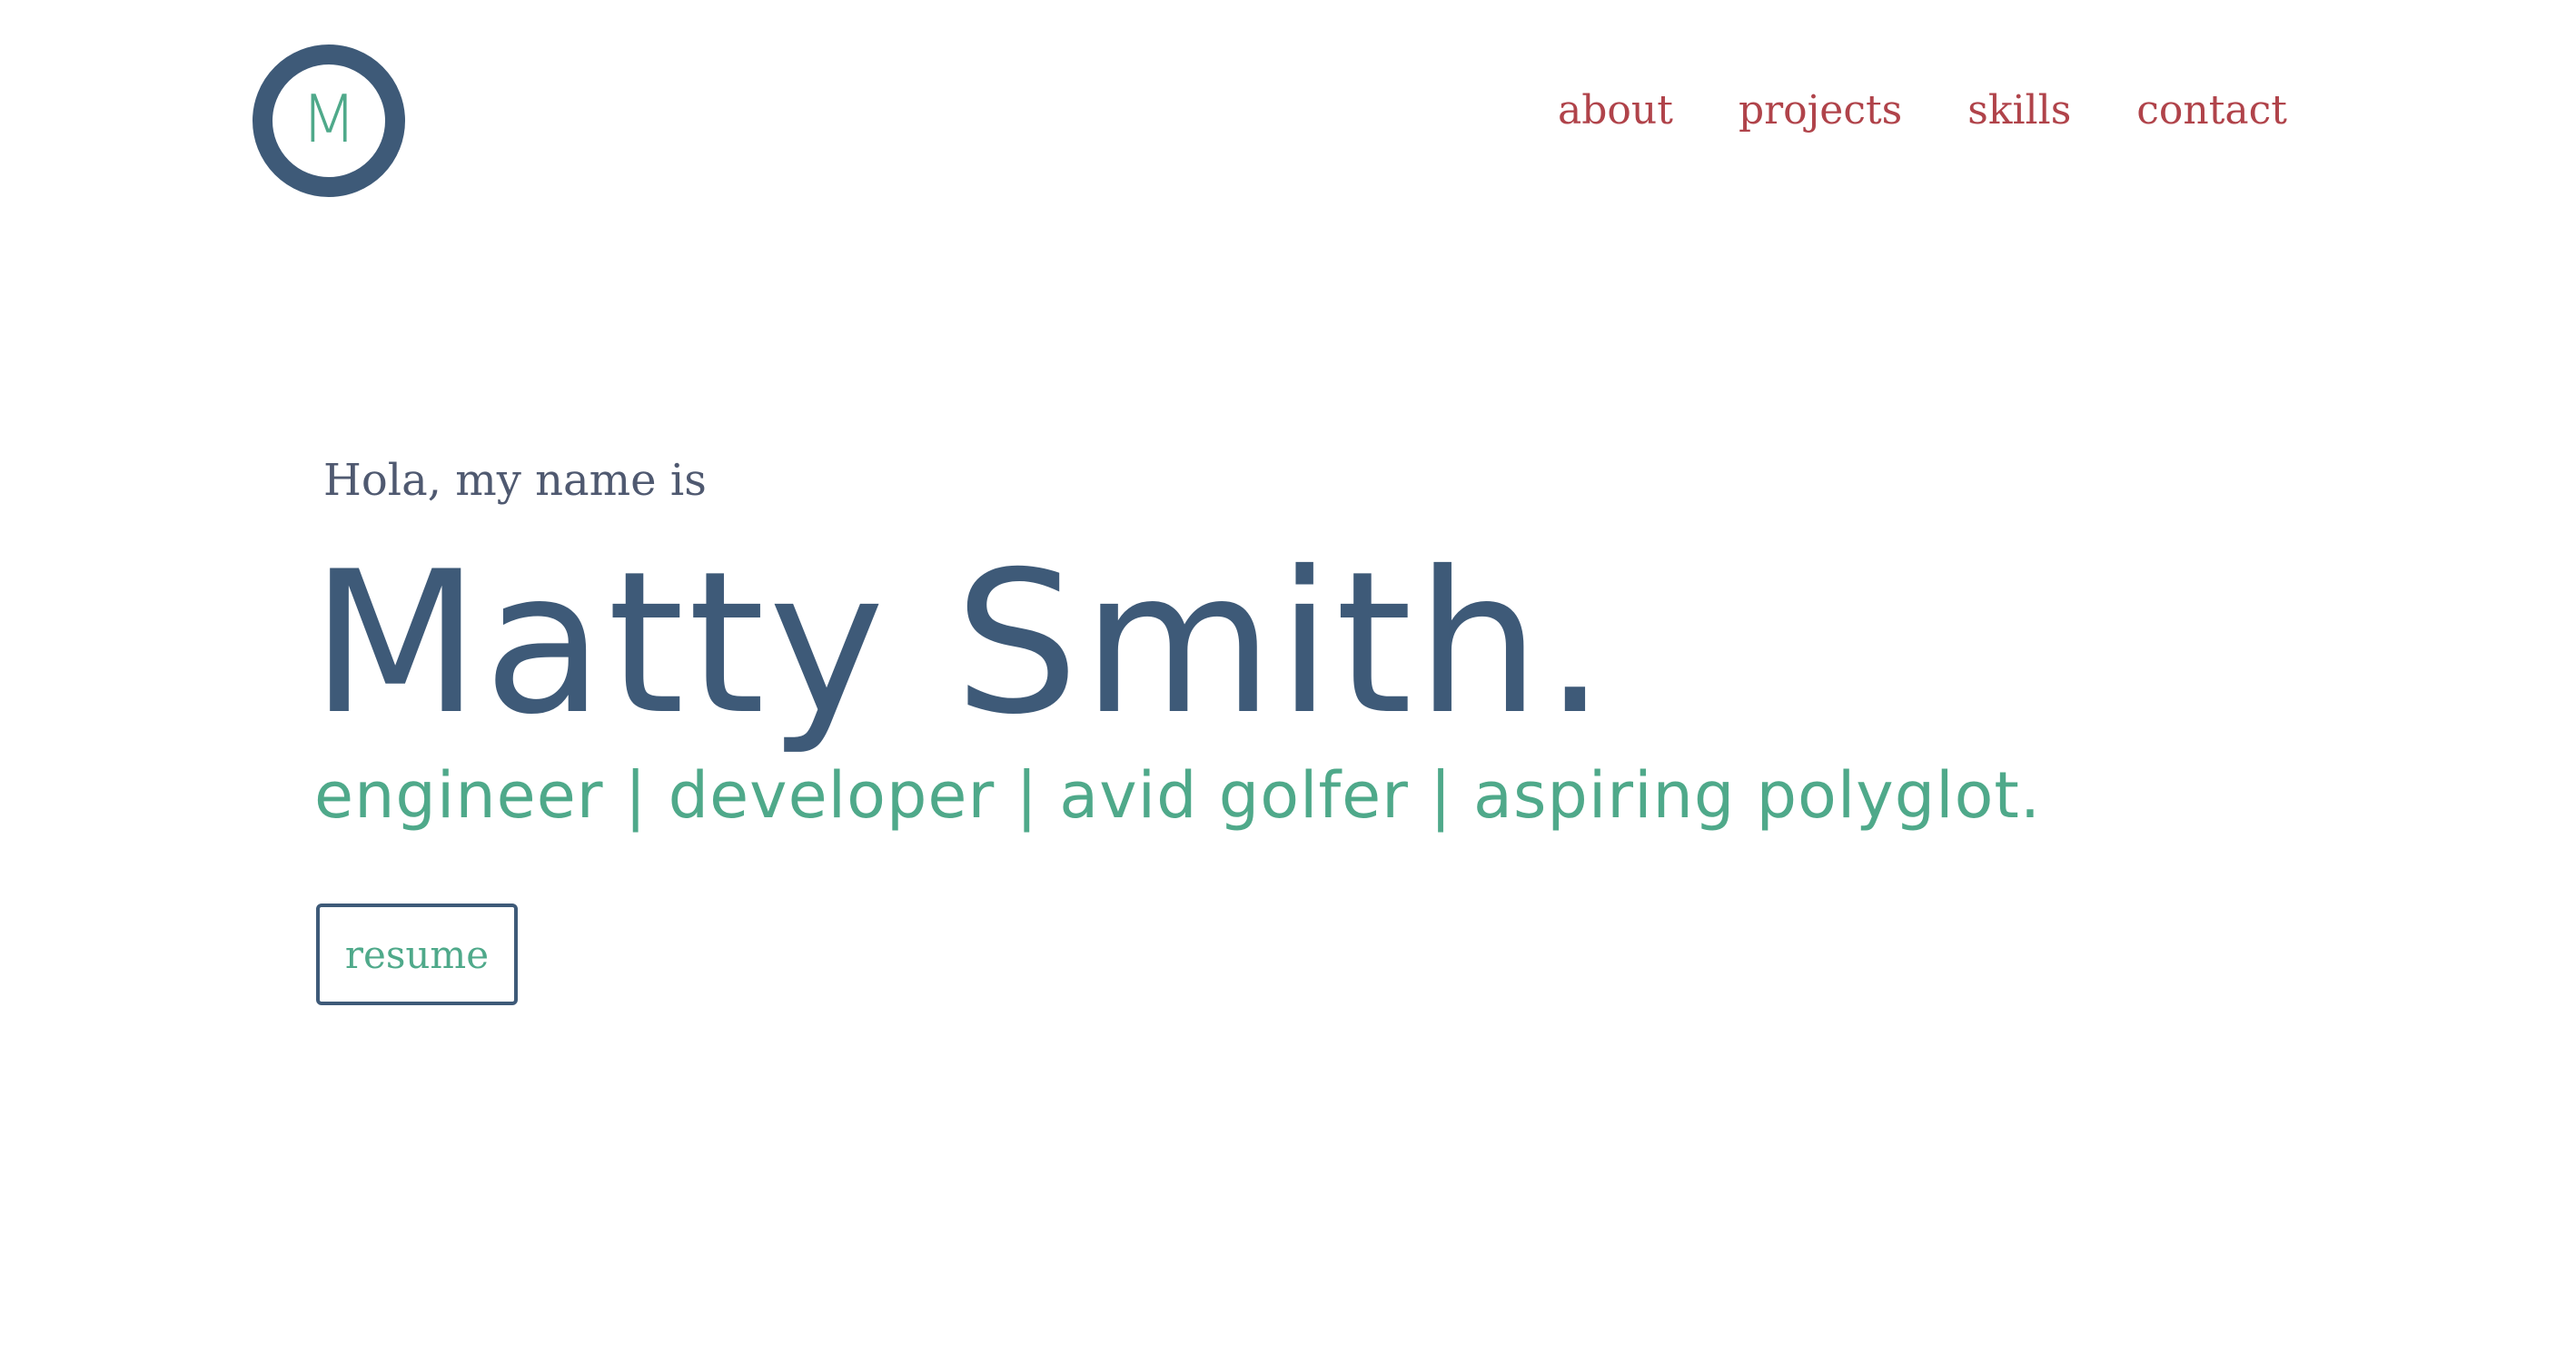 Image resolution: width=2576 pixels, height=1353 pixels. What do you see at coordinates (515, 480) in the screenshot?
I see `hero-greeting: Hola, my name is` at bounding box center [515, 480].